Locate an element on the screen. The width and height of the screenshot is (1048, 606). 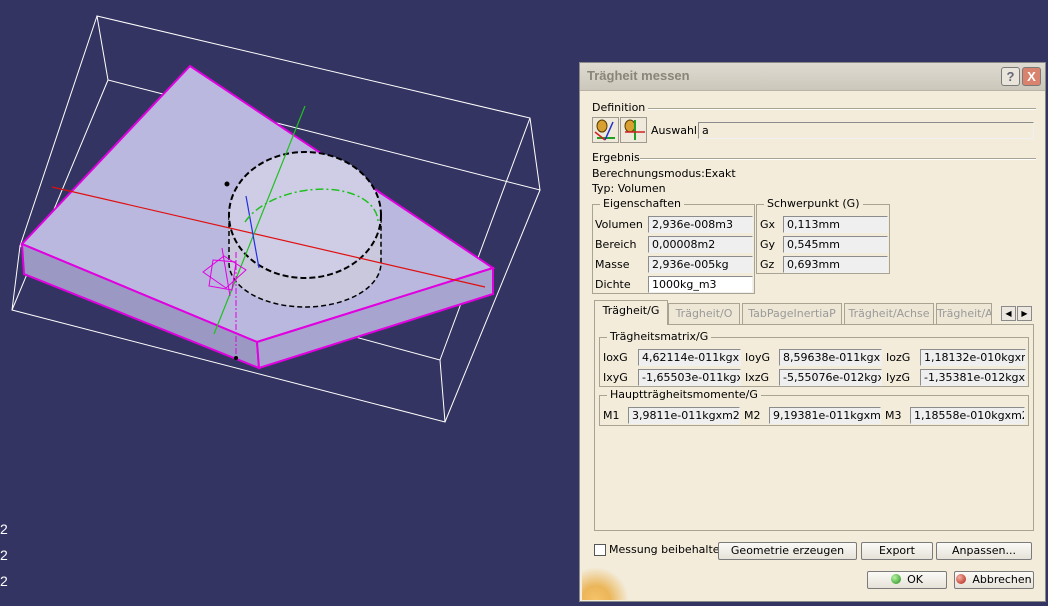
m1-value: 3,9811e-011kgxm2 is located at coordinates (684, 415).